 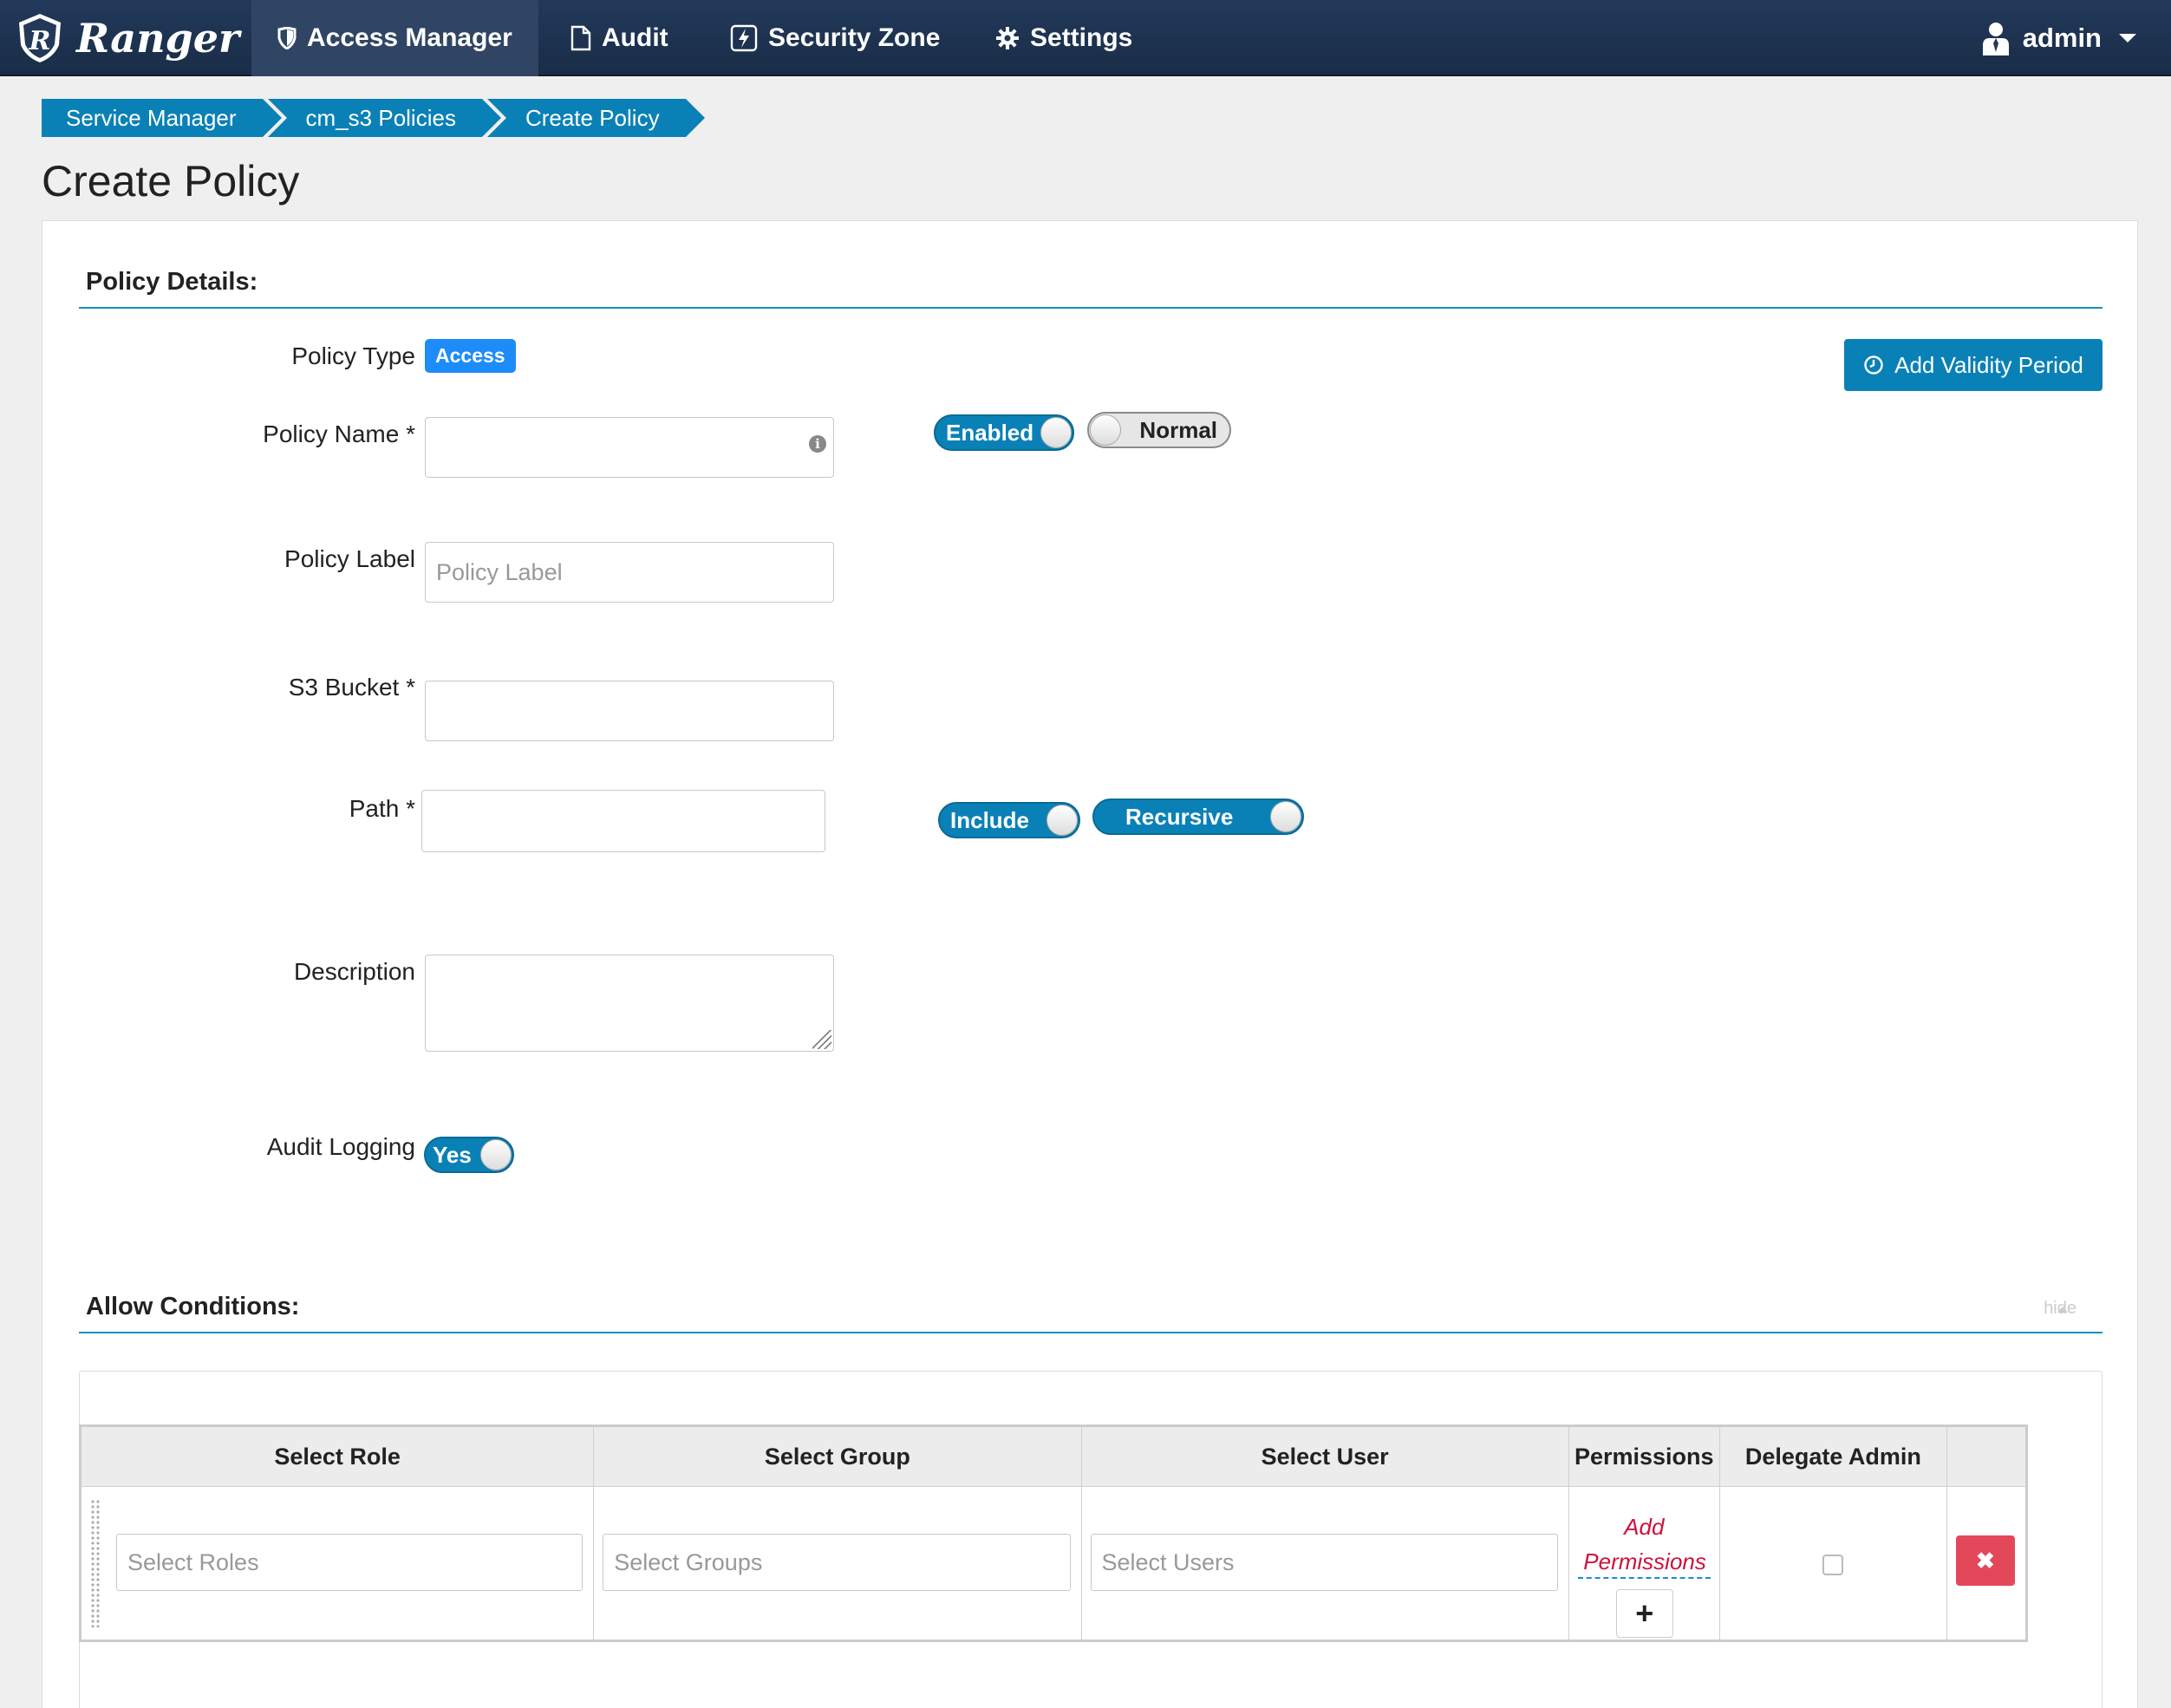 I want to click on gear-icon, so click(x=1007, y=38).